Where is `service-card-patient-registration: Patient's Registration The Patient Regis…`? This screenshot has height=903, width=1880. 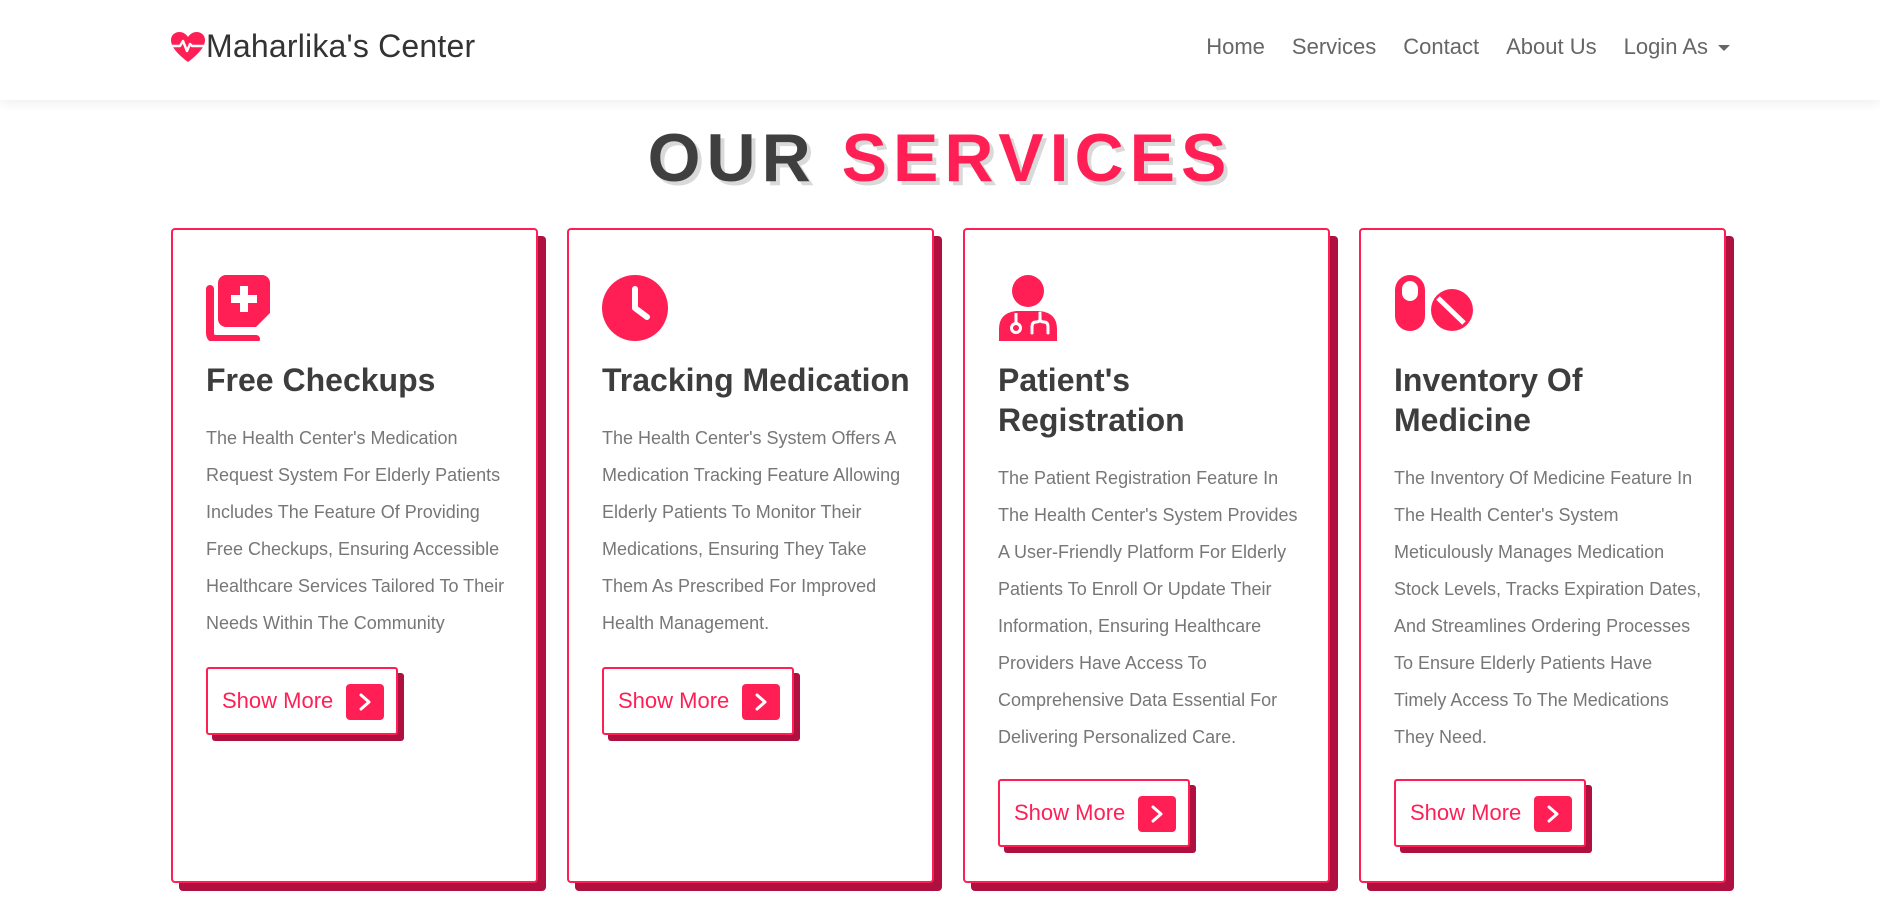 service-card-patient-registration: Patient's Registration The Patient Regis… is located at coordinates (1146, 555).